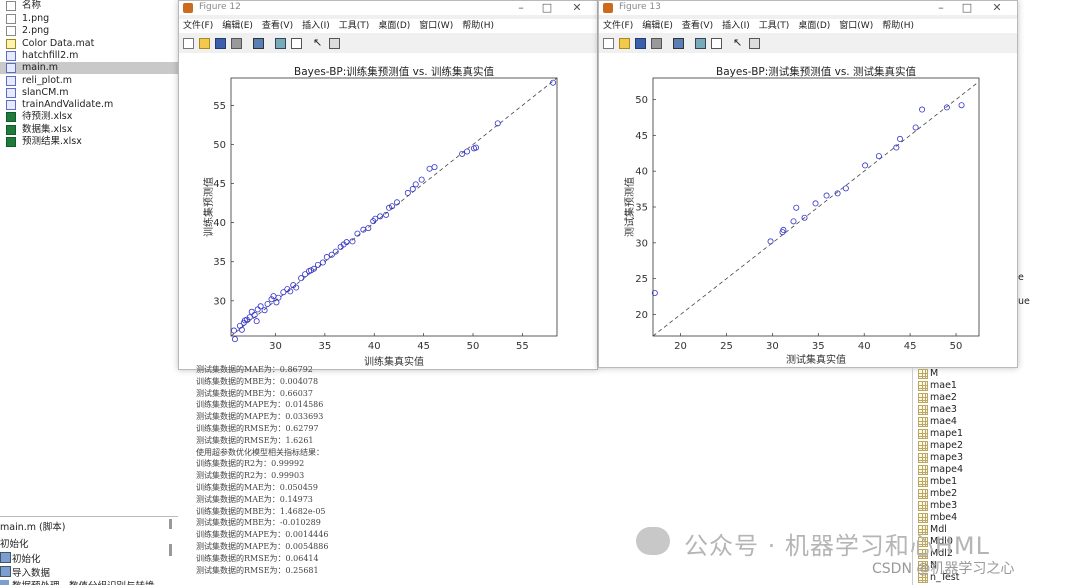 This screenshot has height=585, width=1080. Describe the element at coordinates (944, 505) in the screenshot. I see `variable-name: mbe3` at that location.